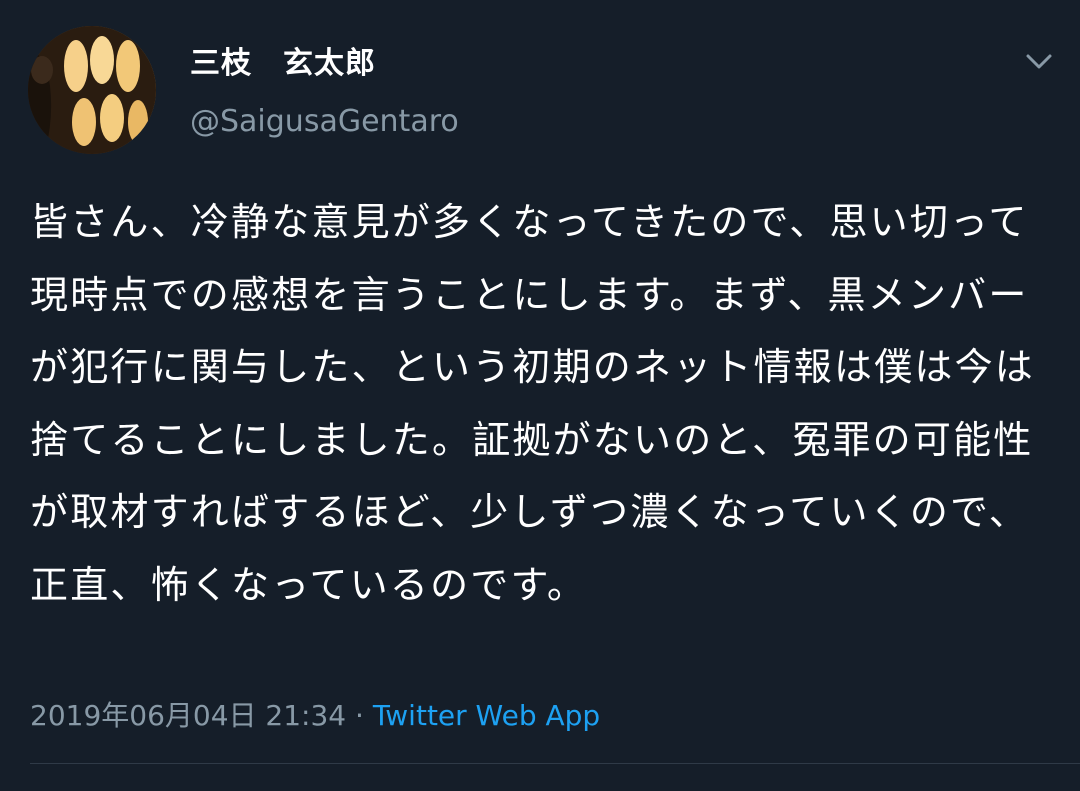 The width and height of the screenshot is (1080, 791). I want to click on avatar, so click(92, 90).